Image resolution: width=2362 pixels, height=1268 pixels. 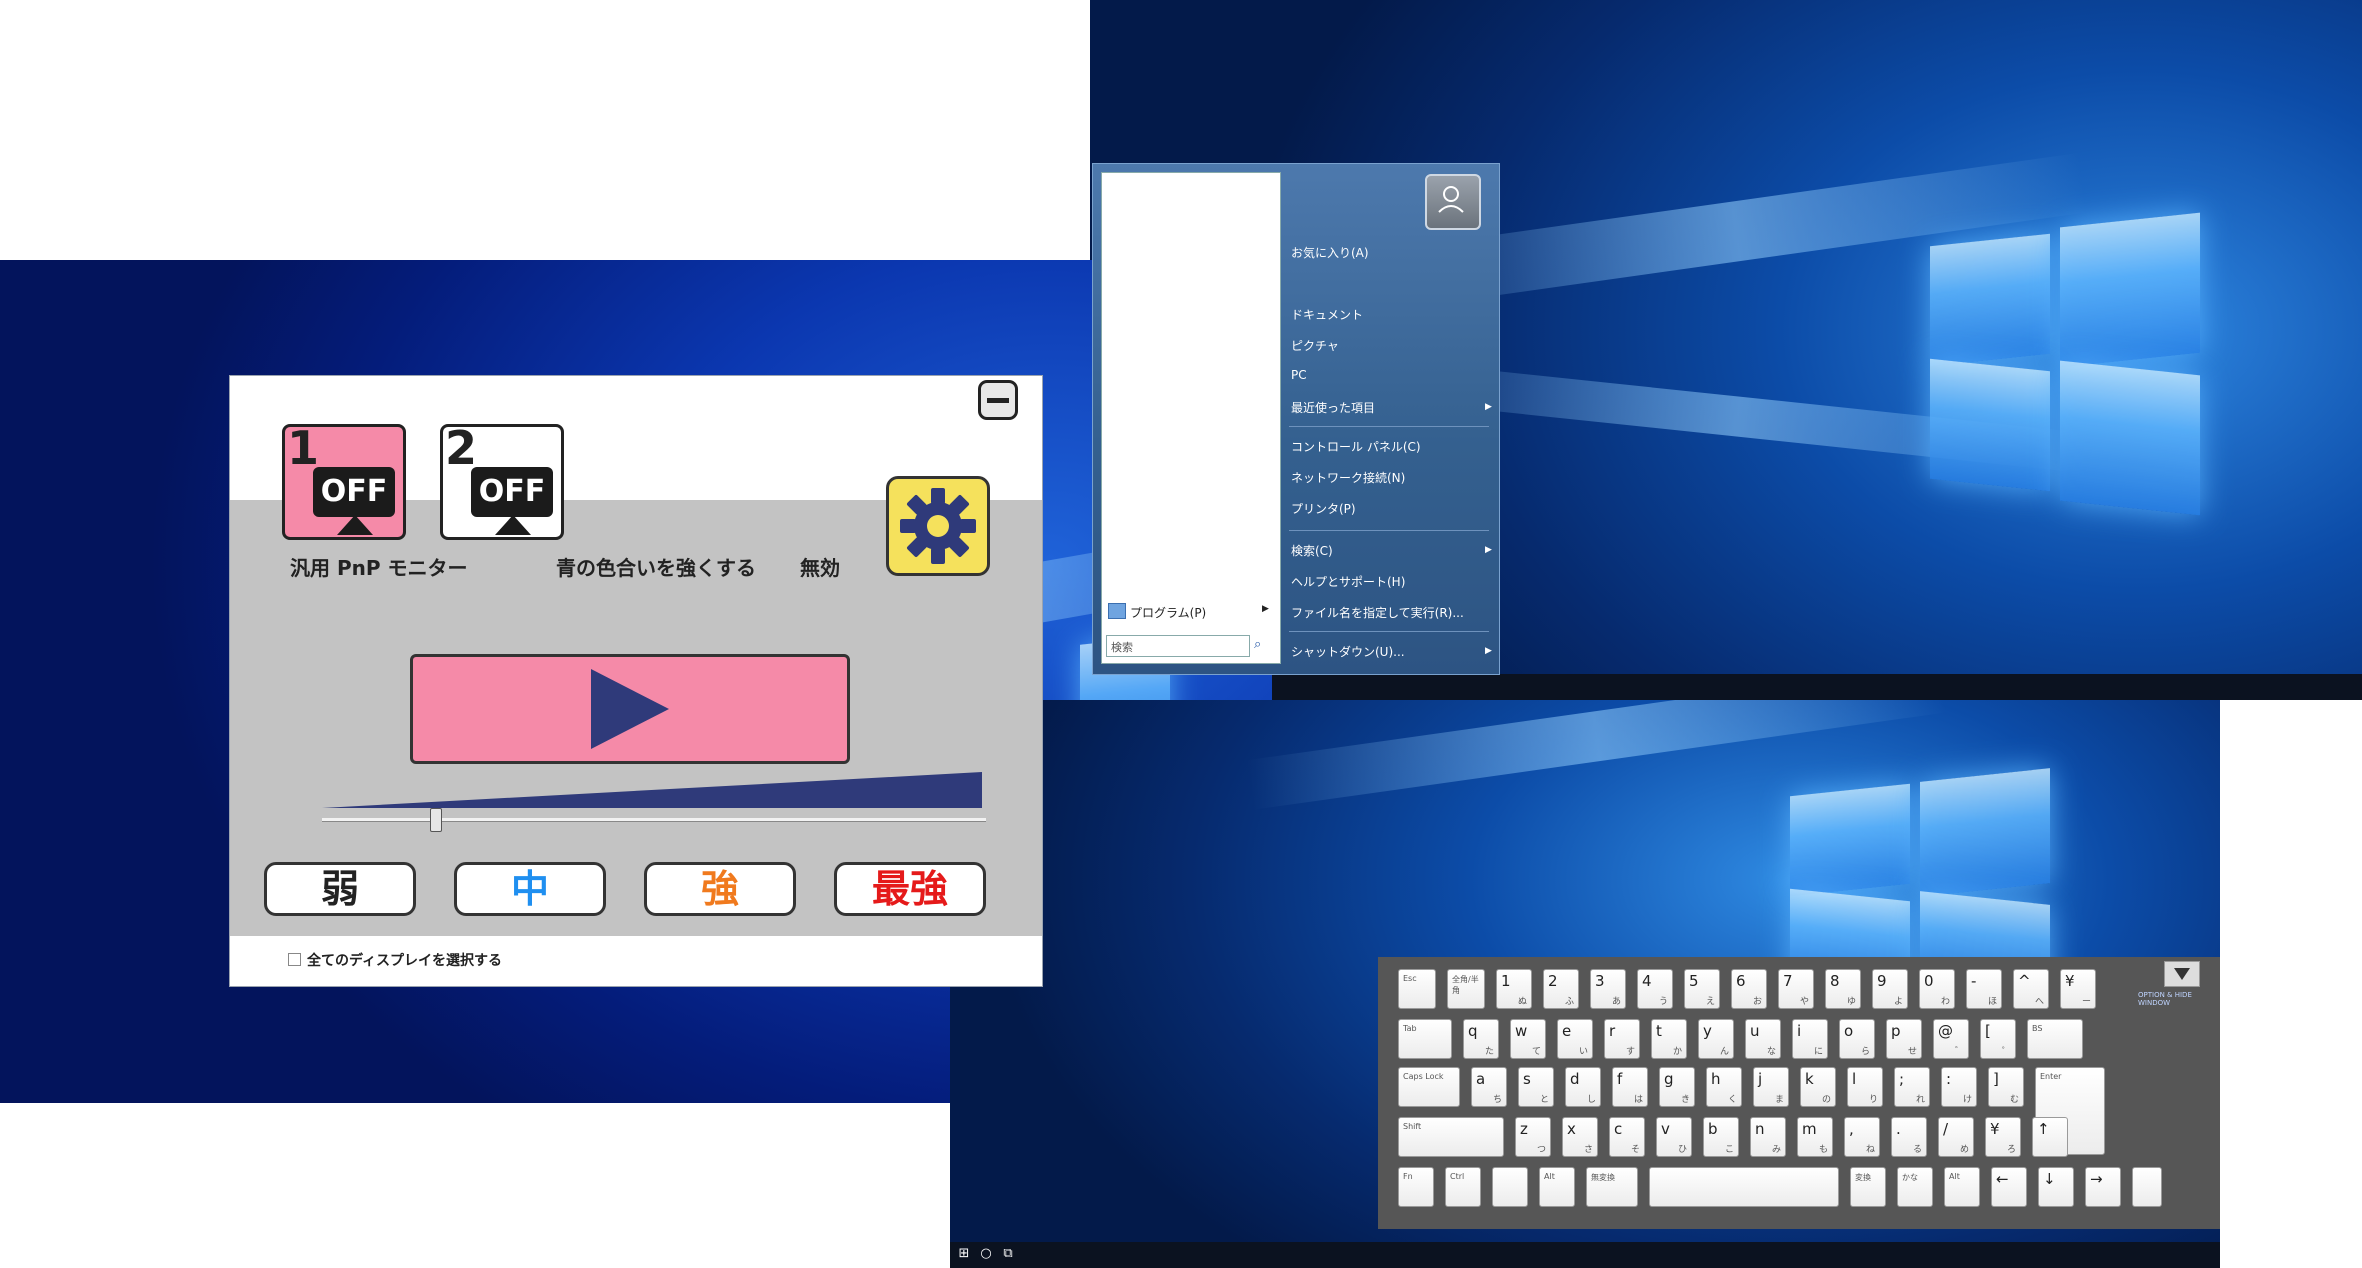 I want to click on key-3-12: ↑, so click(x=2050, y=1137).